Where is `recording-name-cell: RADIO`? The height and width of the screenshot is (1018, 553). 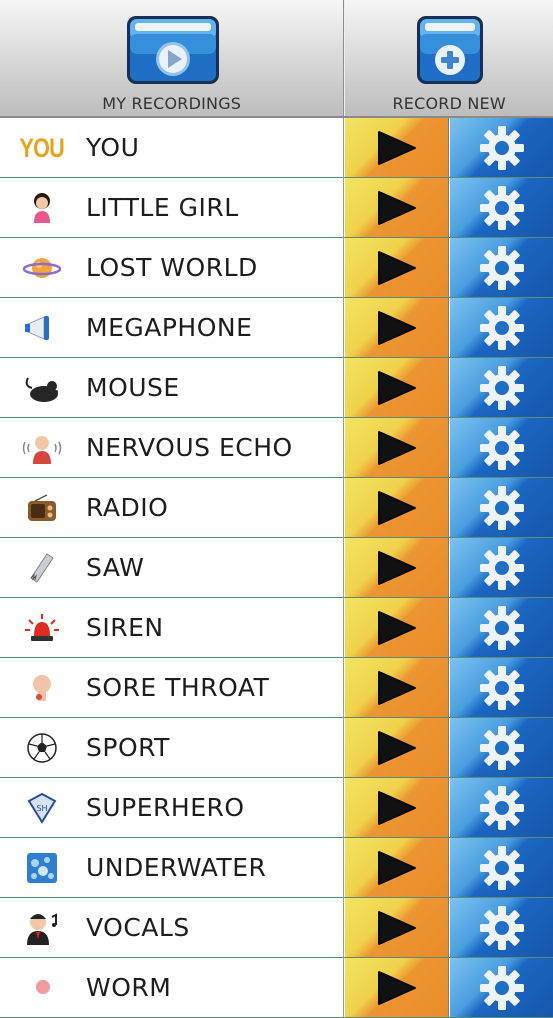
recording-name-cell: RADIO is located at coordinates (172, 508).